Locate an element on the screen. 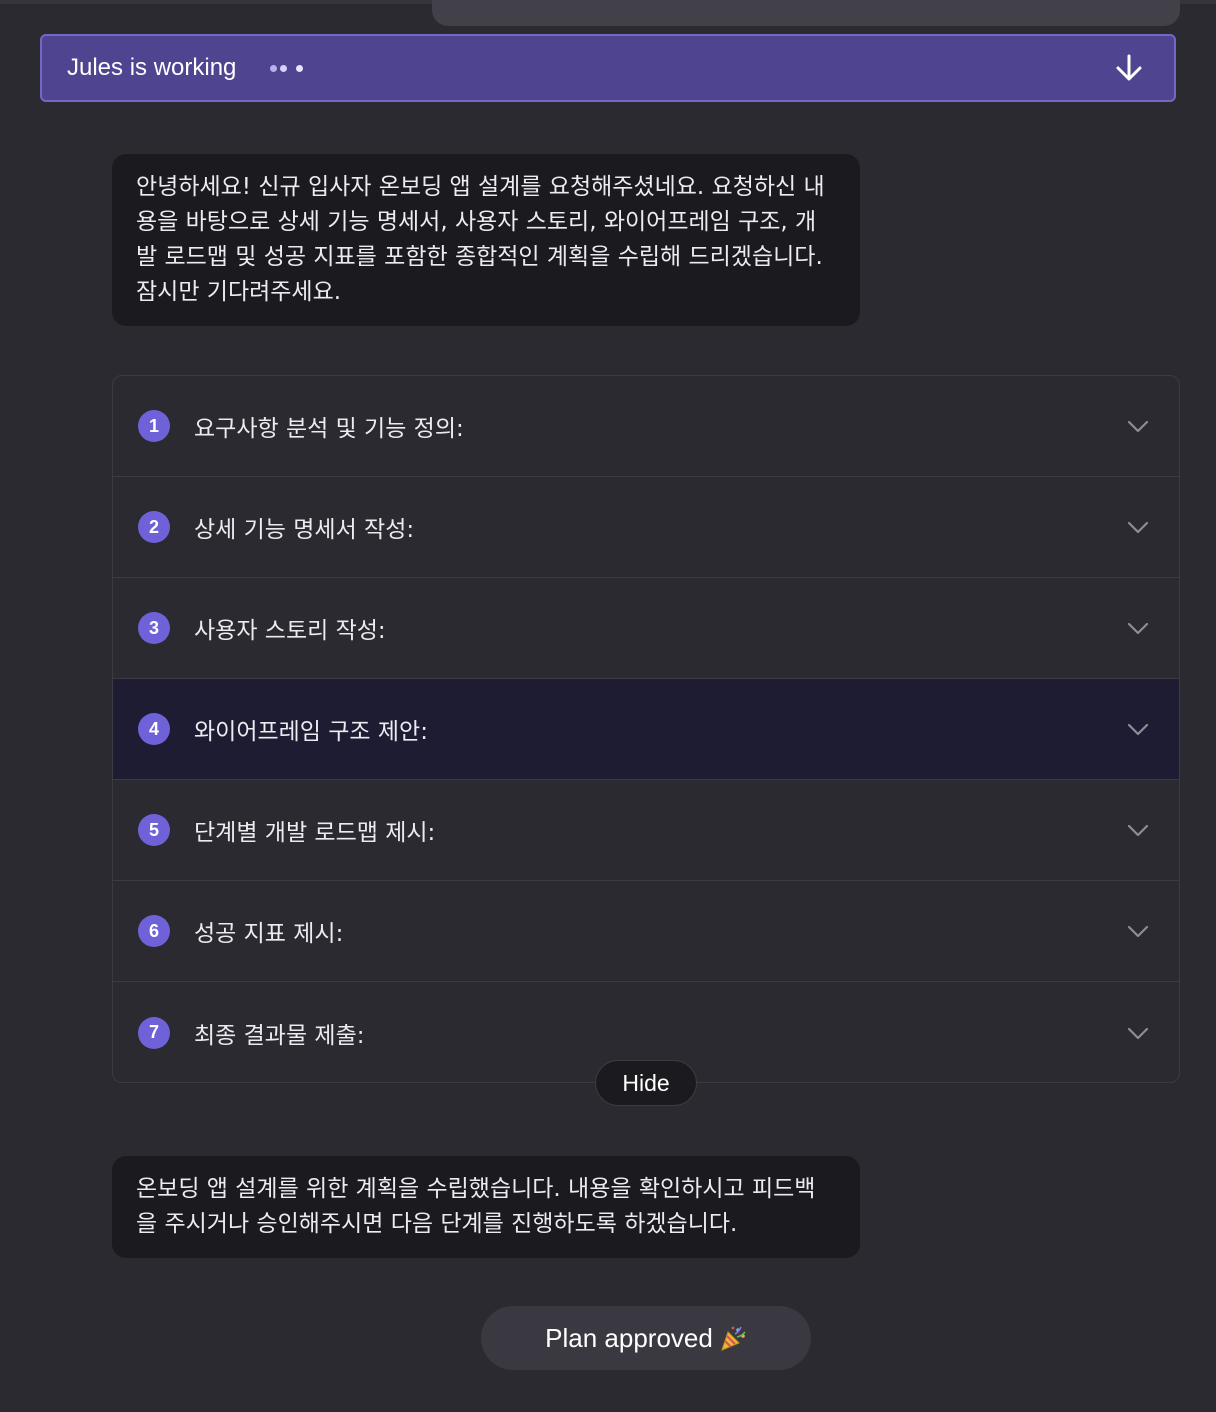 Image resolution: width=1216 pixels, height=1412 pixels. hide-plan-button: Hide is located at coordinates (646, 1083).